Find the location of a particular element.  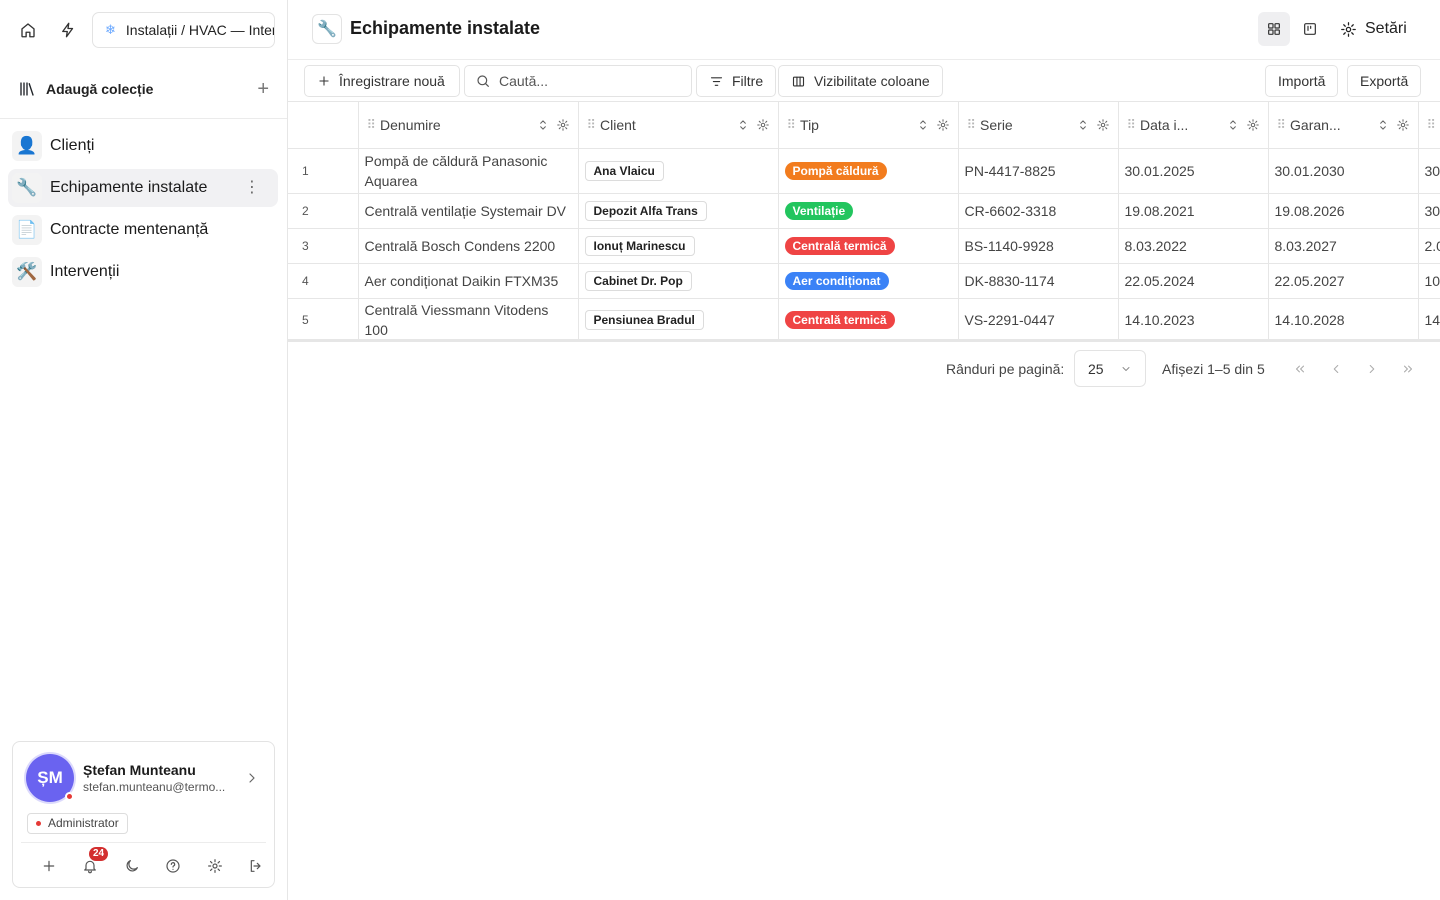

cell-client: Cabinet Dr. Pop is located at coordinates (678, 281).